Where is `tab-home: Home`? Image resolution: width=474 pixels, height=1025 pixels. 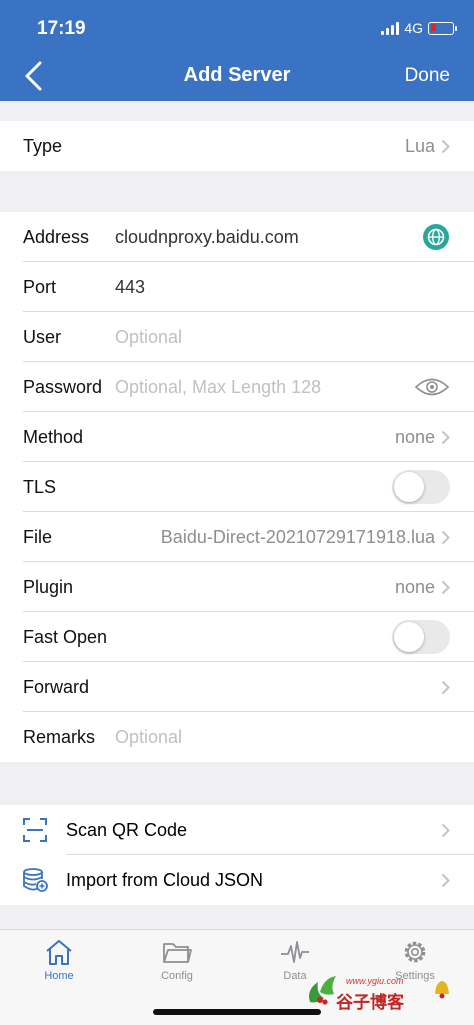 tab-home: Home is located at coordinates (59, 960).